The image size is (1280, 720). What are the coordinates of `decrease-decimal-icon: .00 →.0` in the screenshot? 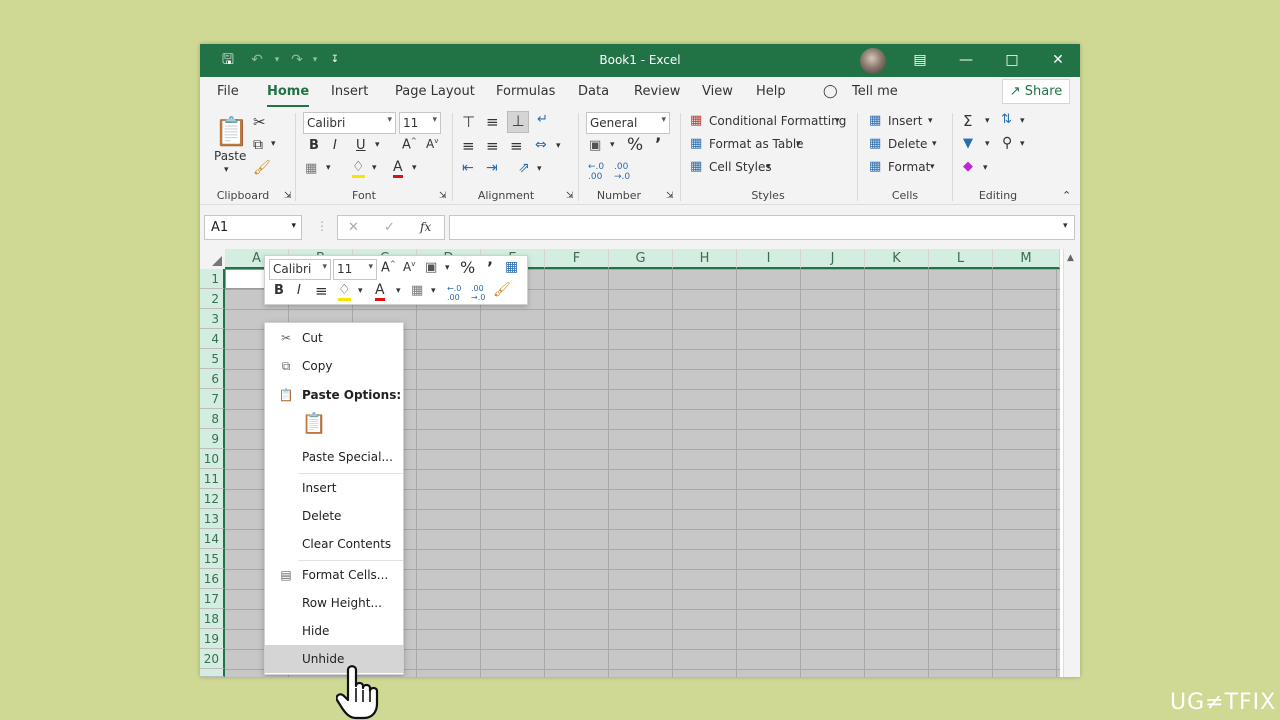 It's located at (478, 293).